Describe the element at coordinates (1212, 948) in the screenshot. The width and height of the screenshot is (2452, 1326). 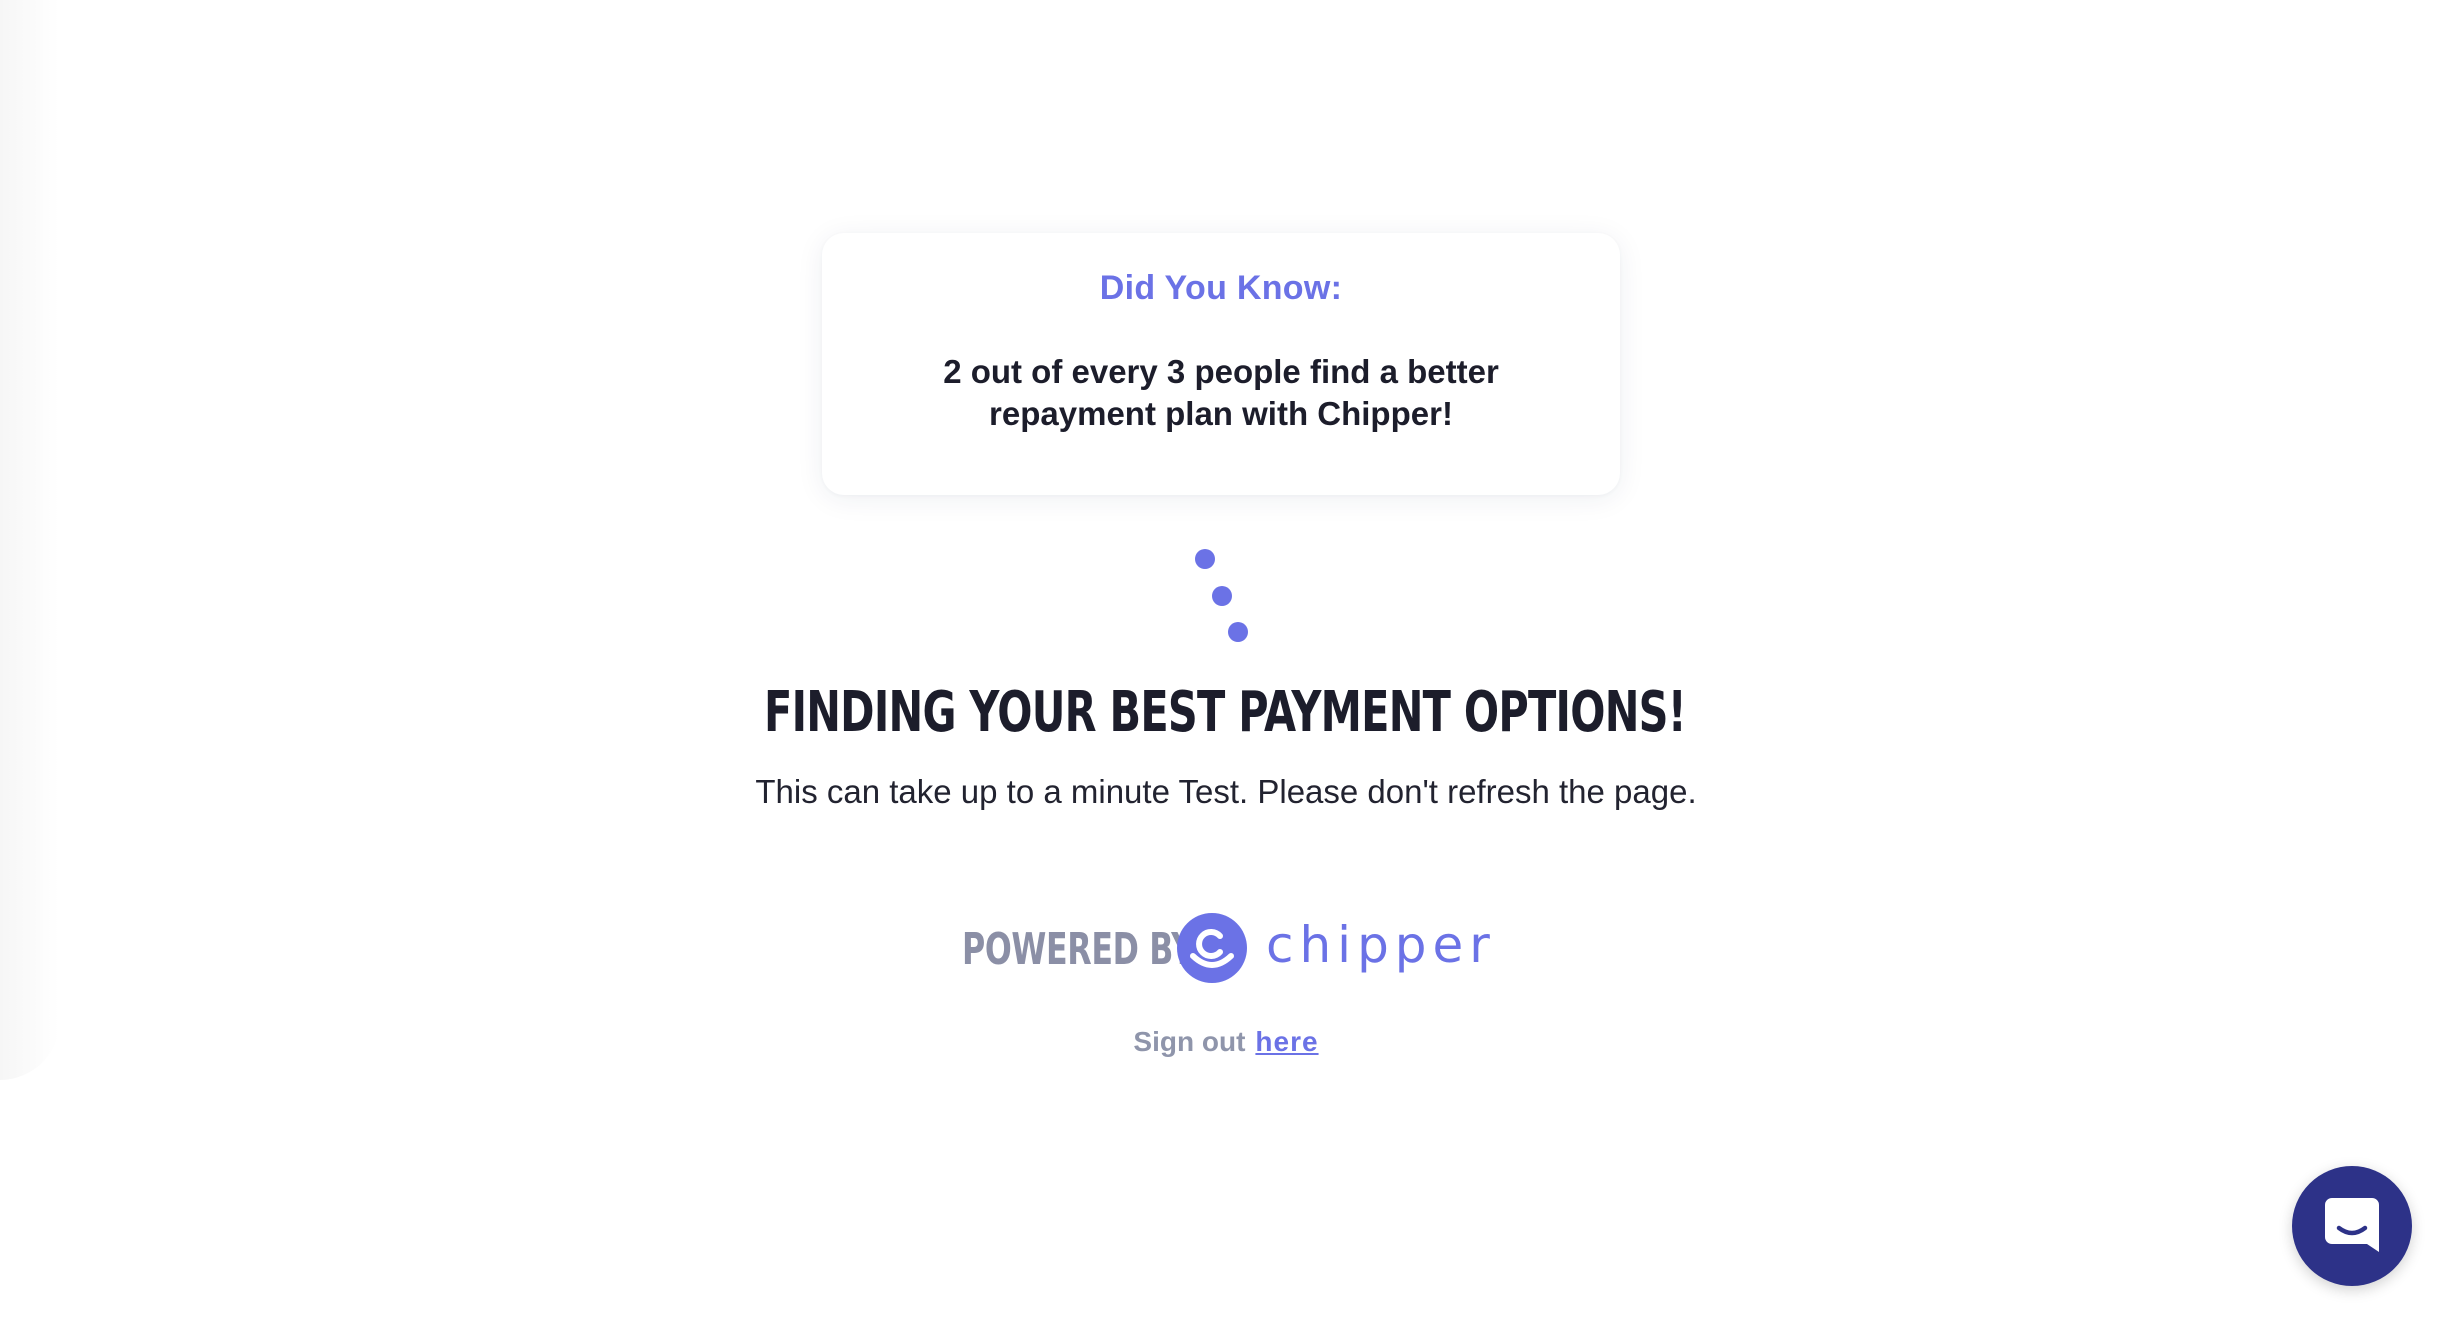
I see `chipper-logo-icon` at that location.